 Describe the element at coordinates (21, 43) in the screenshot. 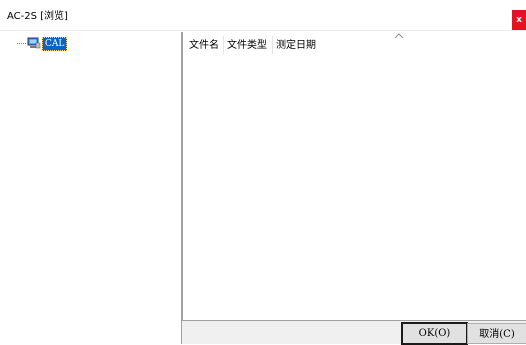

I see `tree-connector-line` at that location.